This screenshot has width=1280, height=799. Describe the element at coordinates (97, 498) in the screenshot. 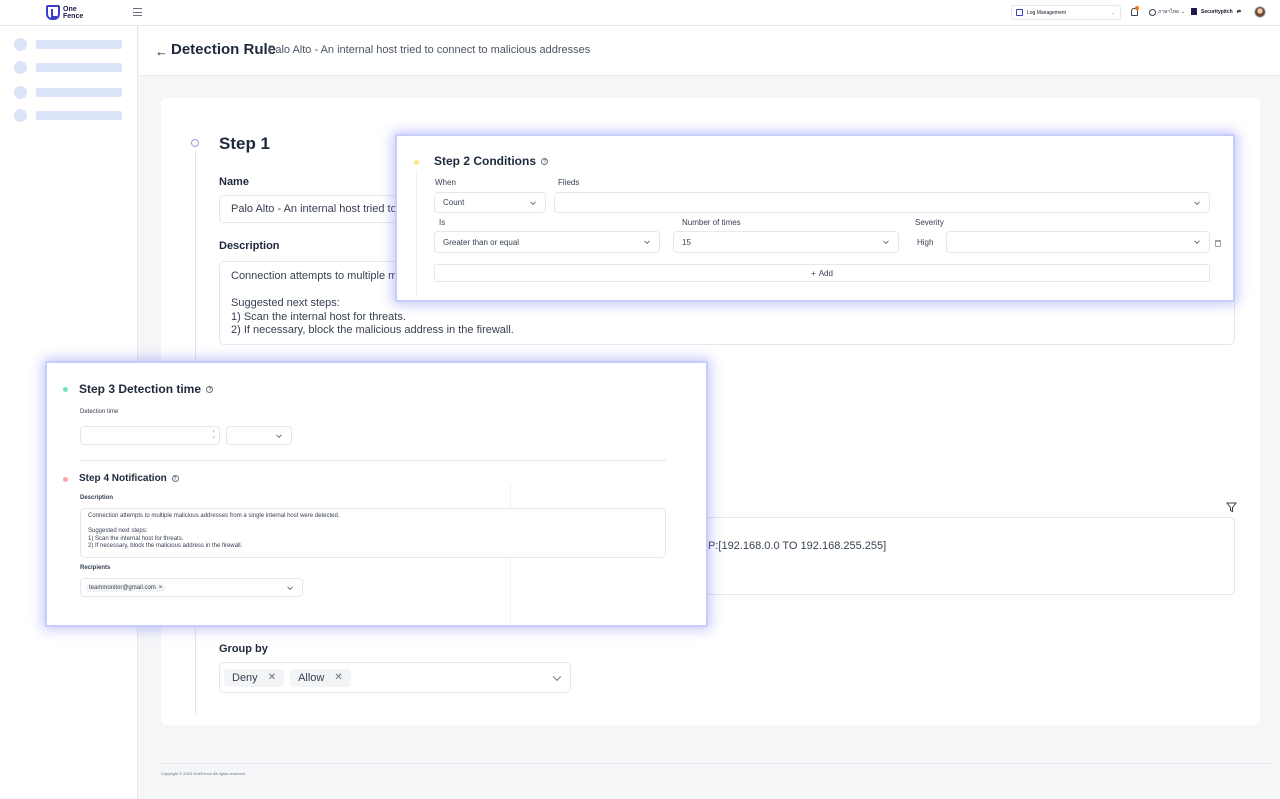

I see `notification-description-label: Description` at that location.